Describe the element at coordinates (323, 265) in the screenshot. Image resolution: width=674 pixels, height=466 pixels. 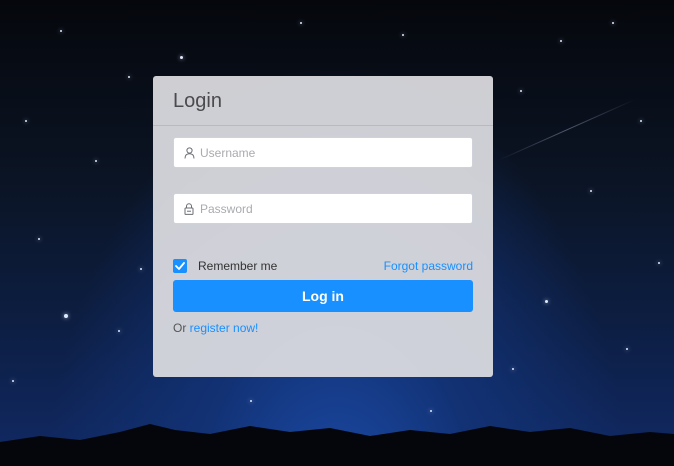
I see `remember-row: Remember me Forgot password` at that location.